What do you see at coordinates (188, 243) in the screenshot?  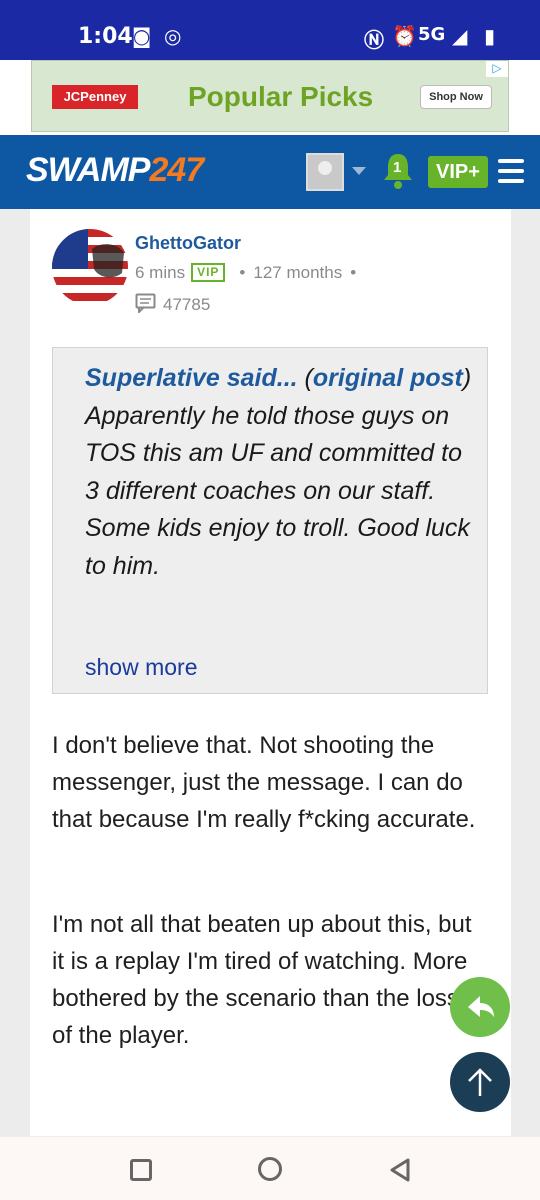 I see `poster-username: GhettoGator` at bounding box center [188, 243].